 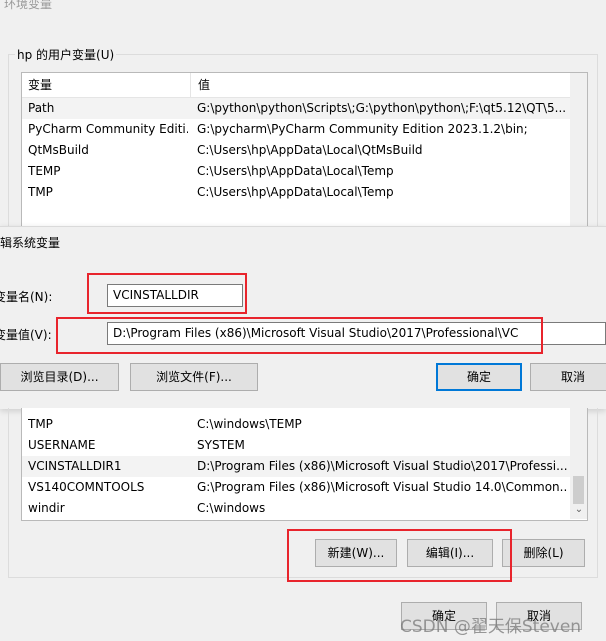 I want to click on variable-name-label: 变量名(N):, so click(x=26, y=297).